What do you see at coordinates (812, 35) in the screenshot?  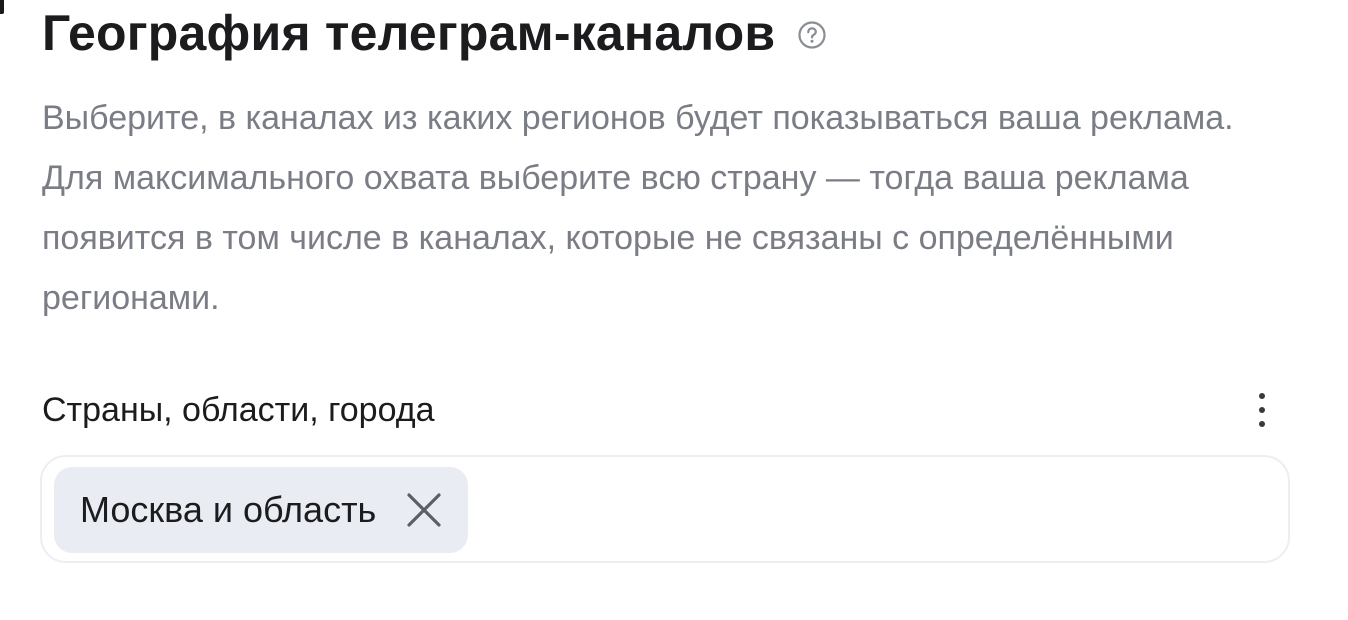 I see `question-circle-icon` at bounding box center [812, 35].